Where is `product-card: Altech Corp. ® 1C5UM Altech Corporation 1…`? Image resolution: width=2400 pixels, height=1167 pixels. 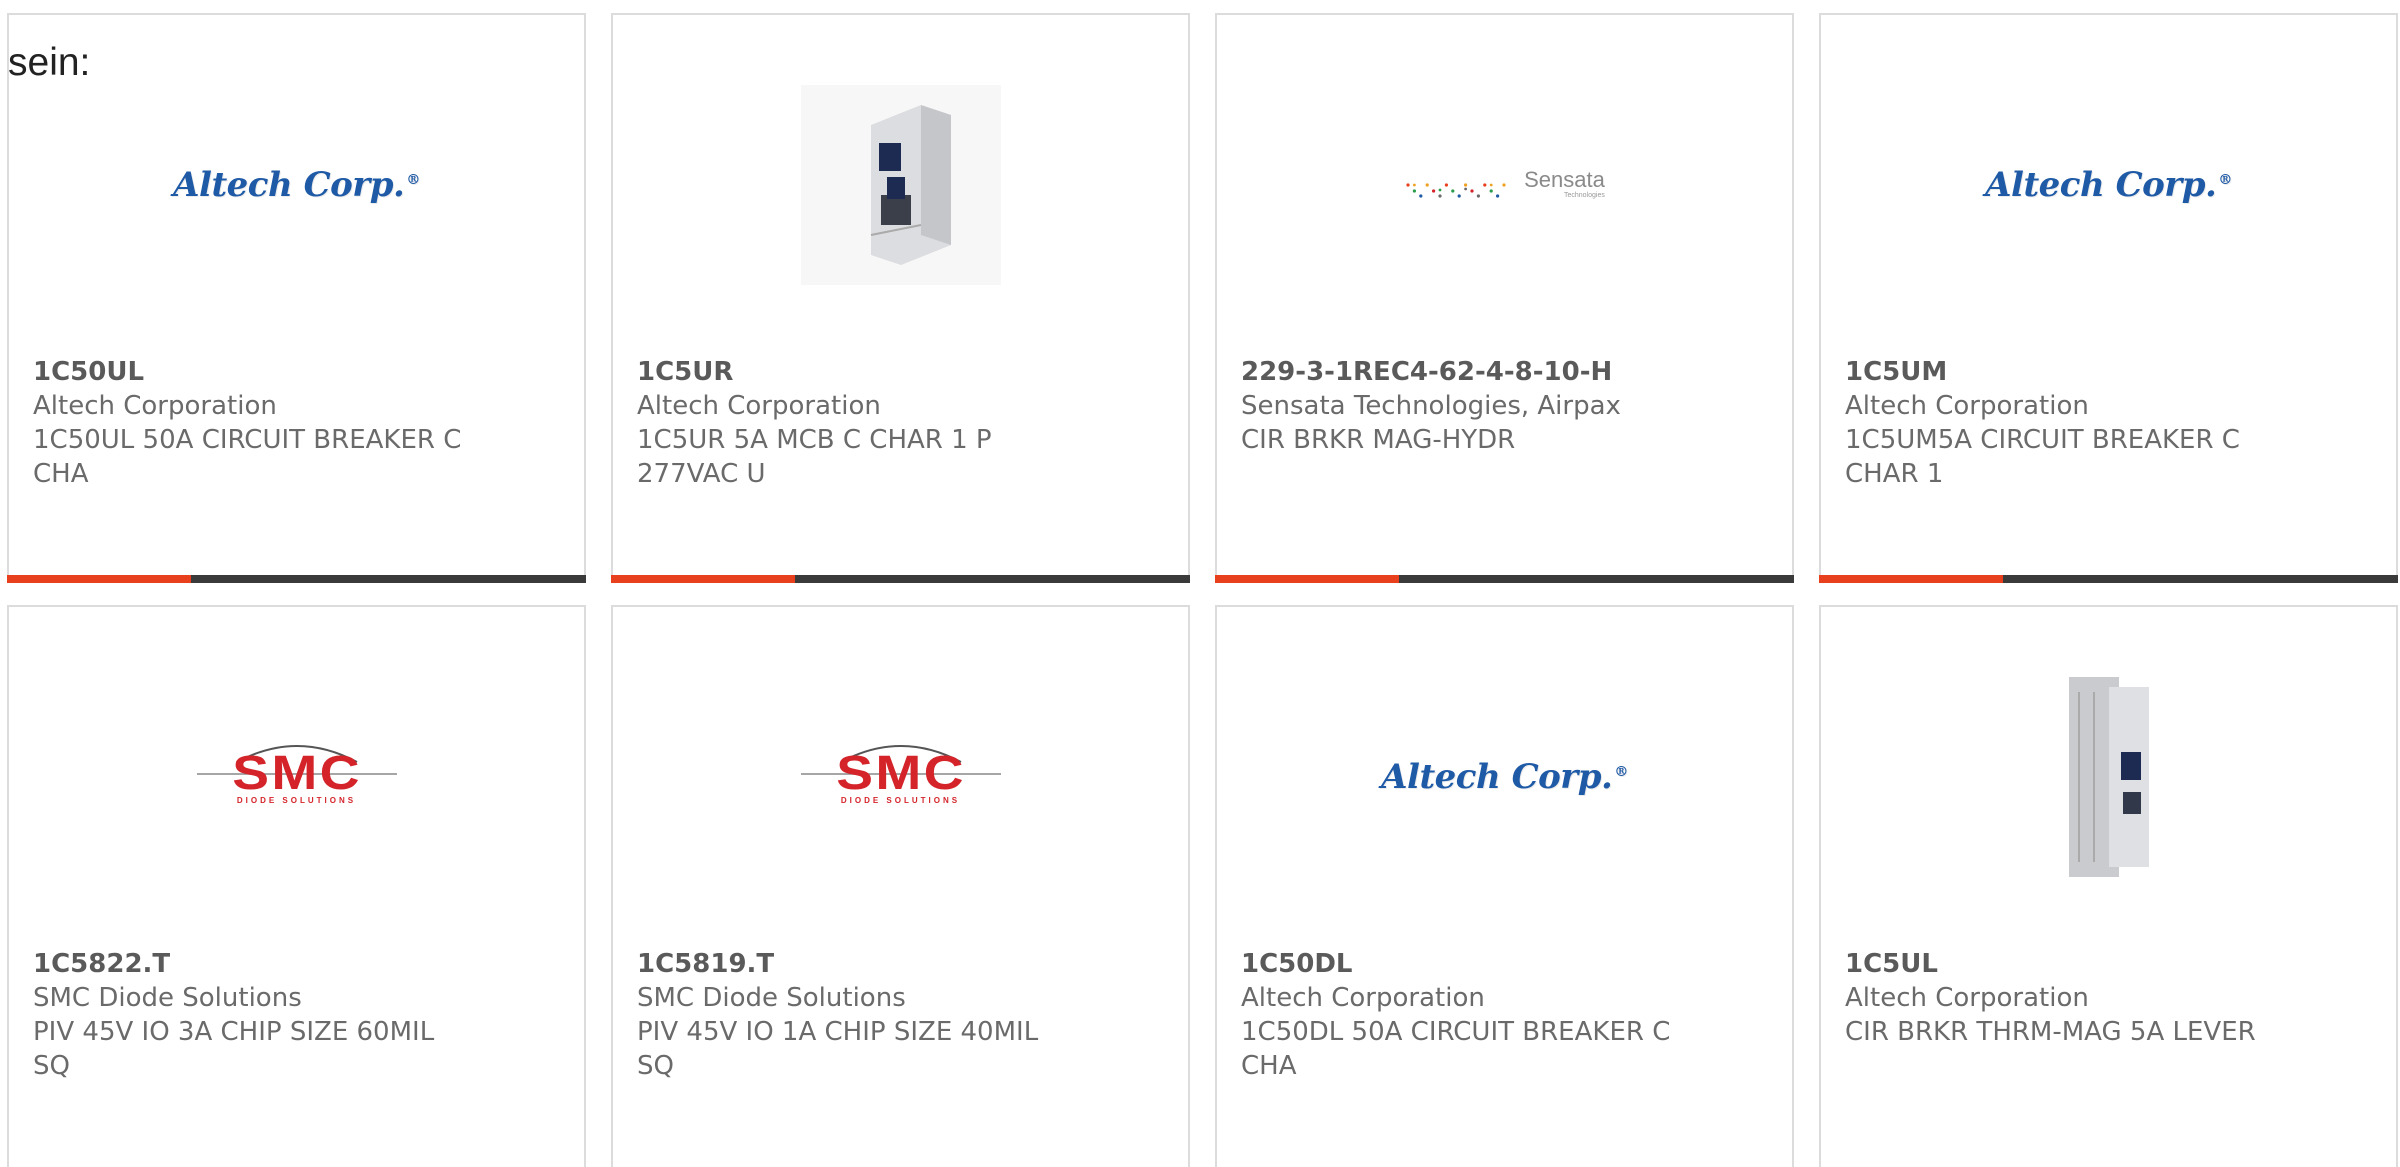
product-card: Altech Corp. ® 1C5UM Altech Corporation 1… is located at coordinates (2108, 298).